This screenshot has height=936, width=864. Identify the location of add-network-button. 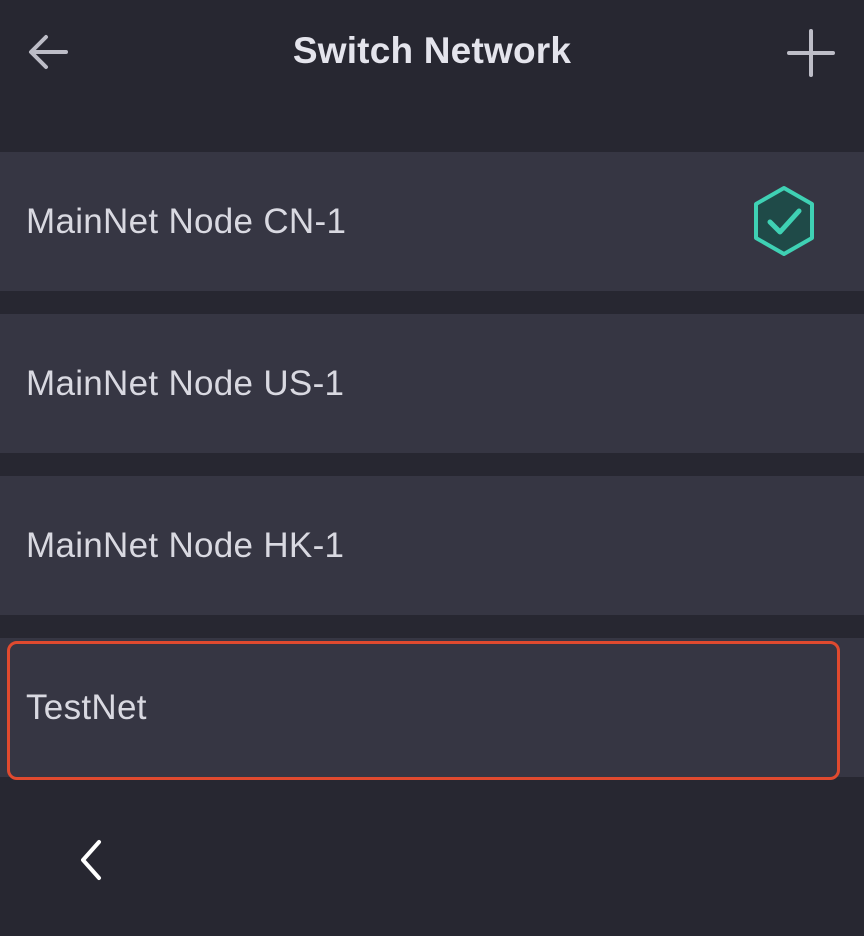
(811, 53).